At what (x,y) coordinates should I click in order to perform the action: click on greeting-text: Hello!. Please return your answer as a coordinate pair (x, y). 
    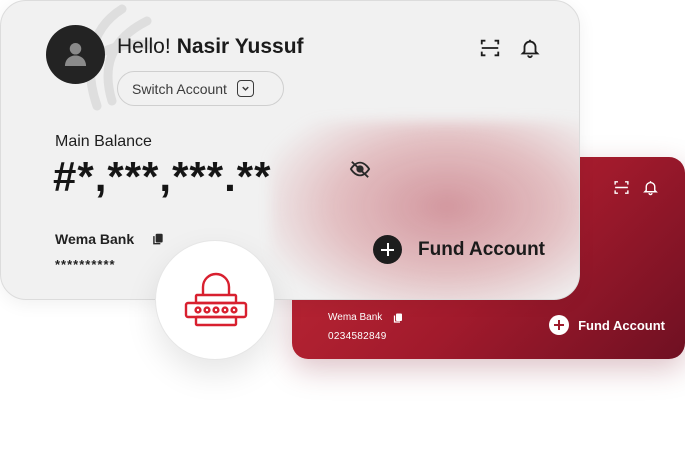
    Looking at the image, I should click on (144, 46).